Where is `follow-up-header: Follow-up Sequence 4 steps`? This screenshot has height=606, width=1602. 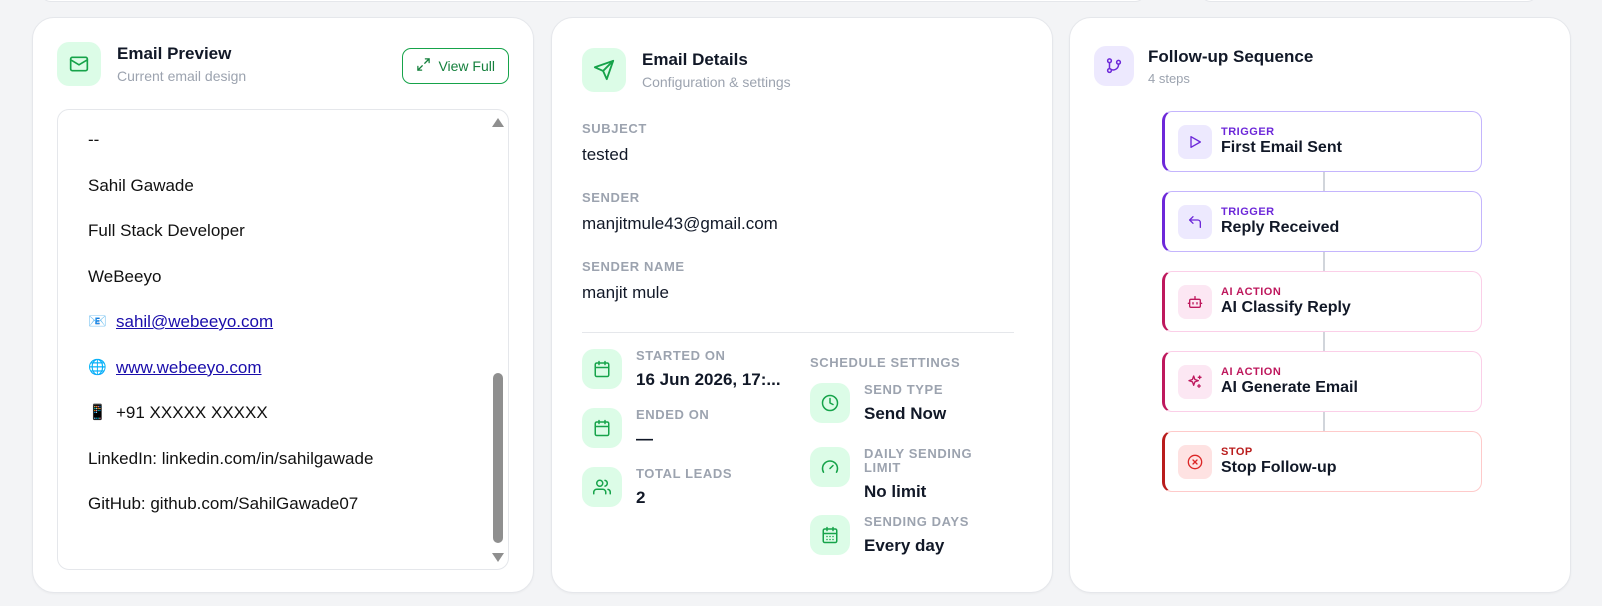 follow-up-header: Follow-up Sequence 4 steps is located at coordinates (1203, 66).